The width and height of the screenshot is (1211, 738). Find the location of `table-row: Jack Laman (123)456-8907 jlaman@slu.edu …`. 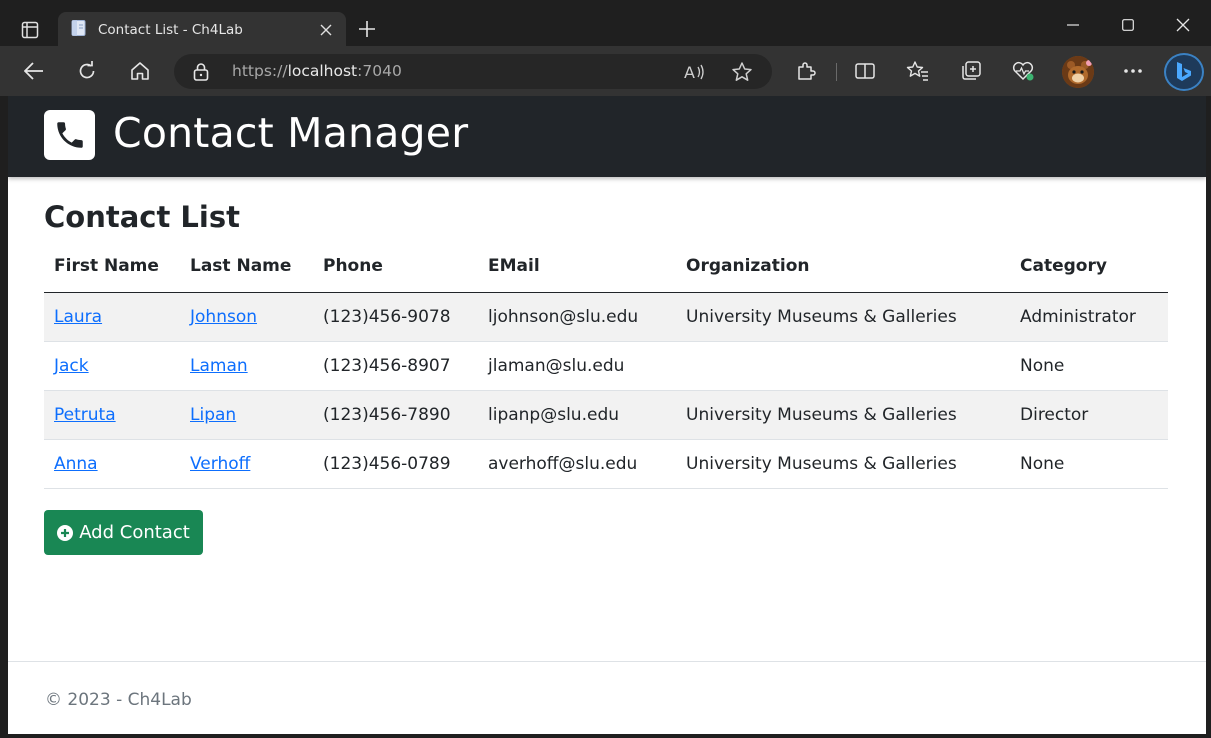

table-row: Jack Laman (123)456-8907 jlaman@slu.edu … is located at coordinates (606, 366).